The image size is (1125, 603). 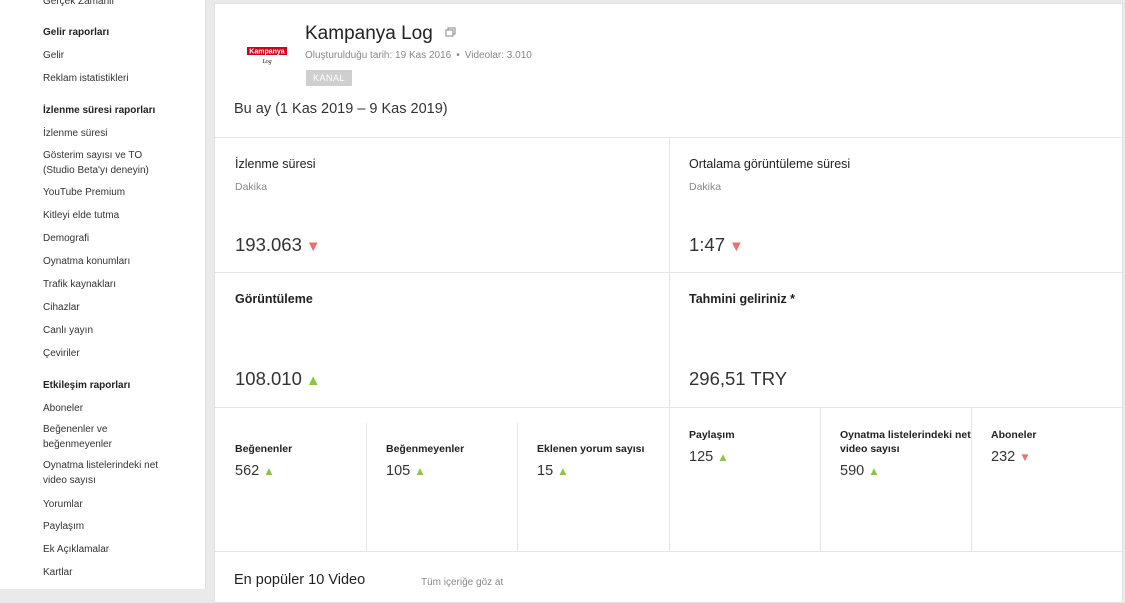 I want to click on metric-value: 296,51 TRY, so click(x=738, y=378).